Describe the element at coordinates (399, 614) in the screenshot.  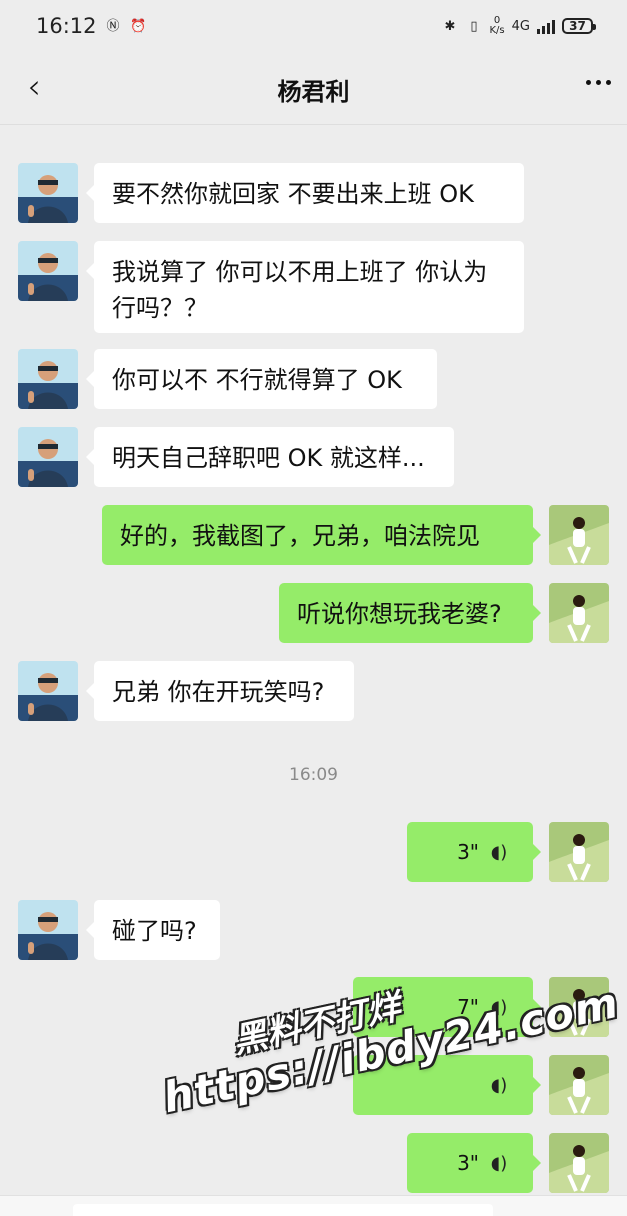
I see `message-text: 听说你想玩我老婆?` at that location.